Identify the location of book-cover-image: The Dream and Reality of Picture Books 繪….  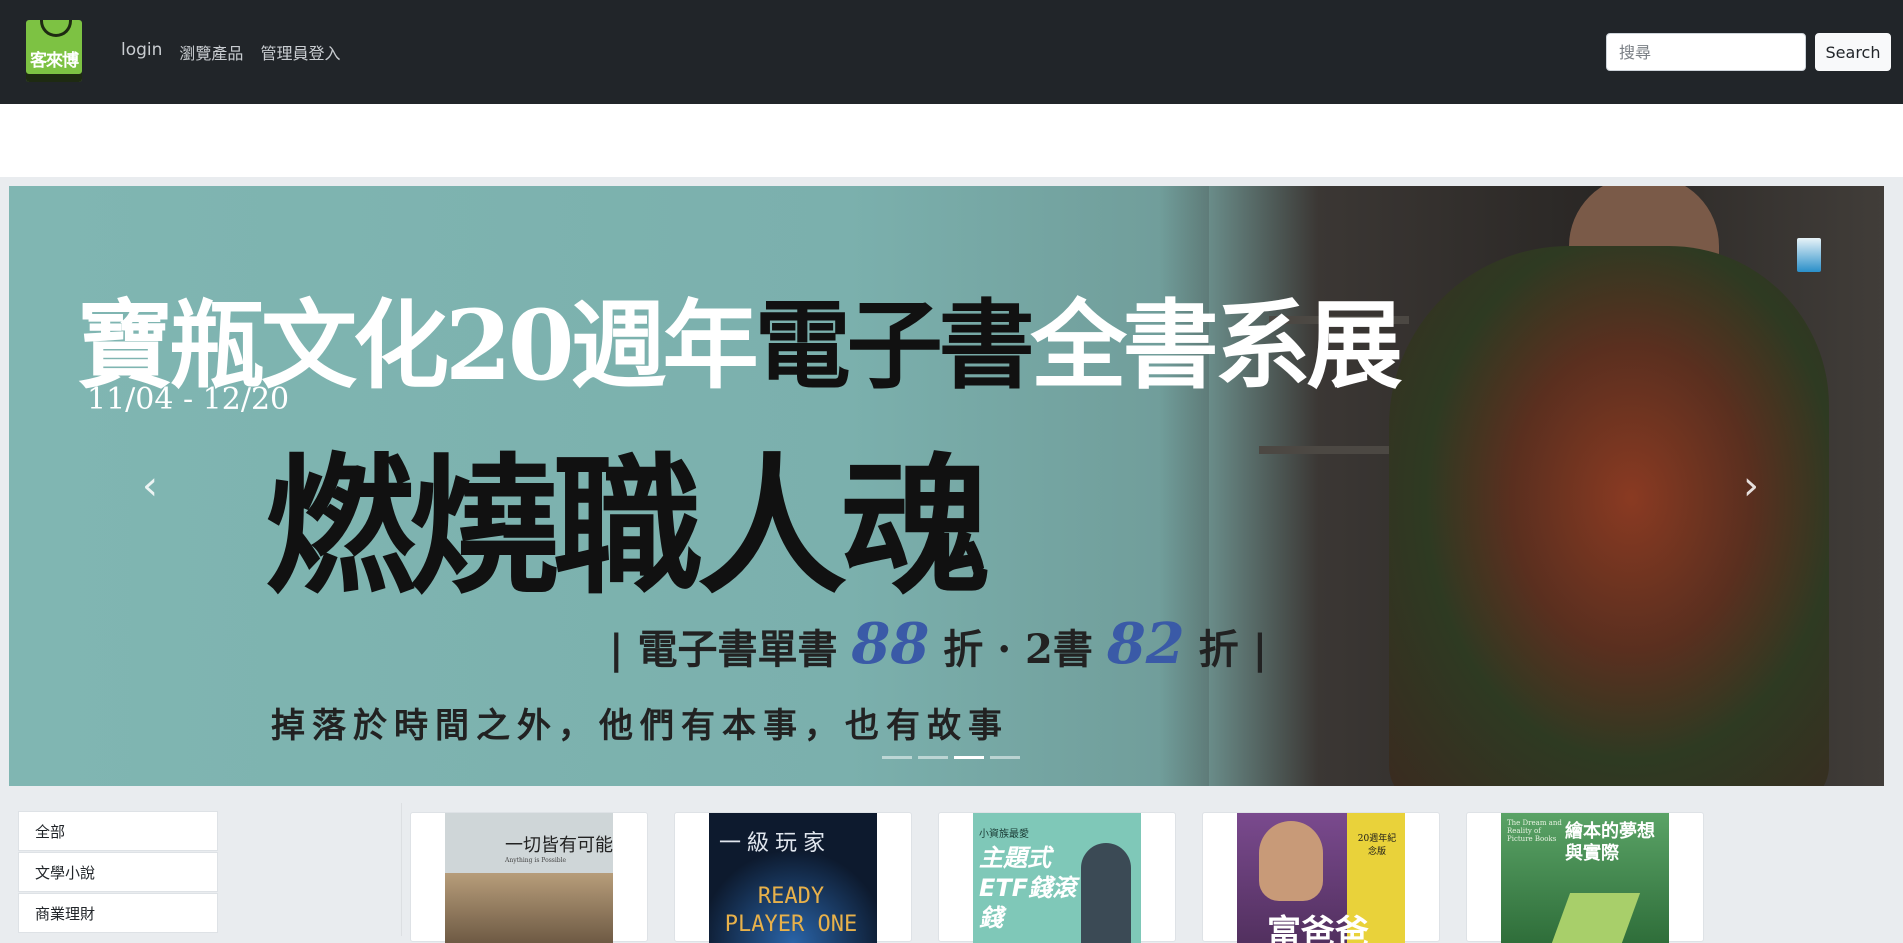
(1585, 878).